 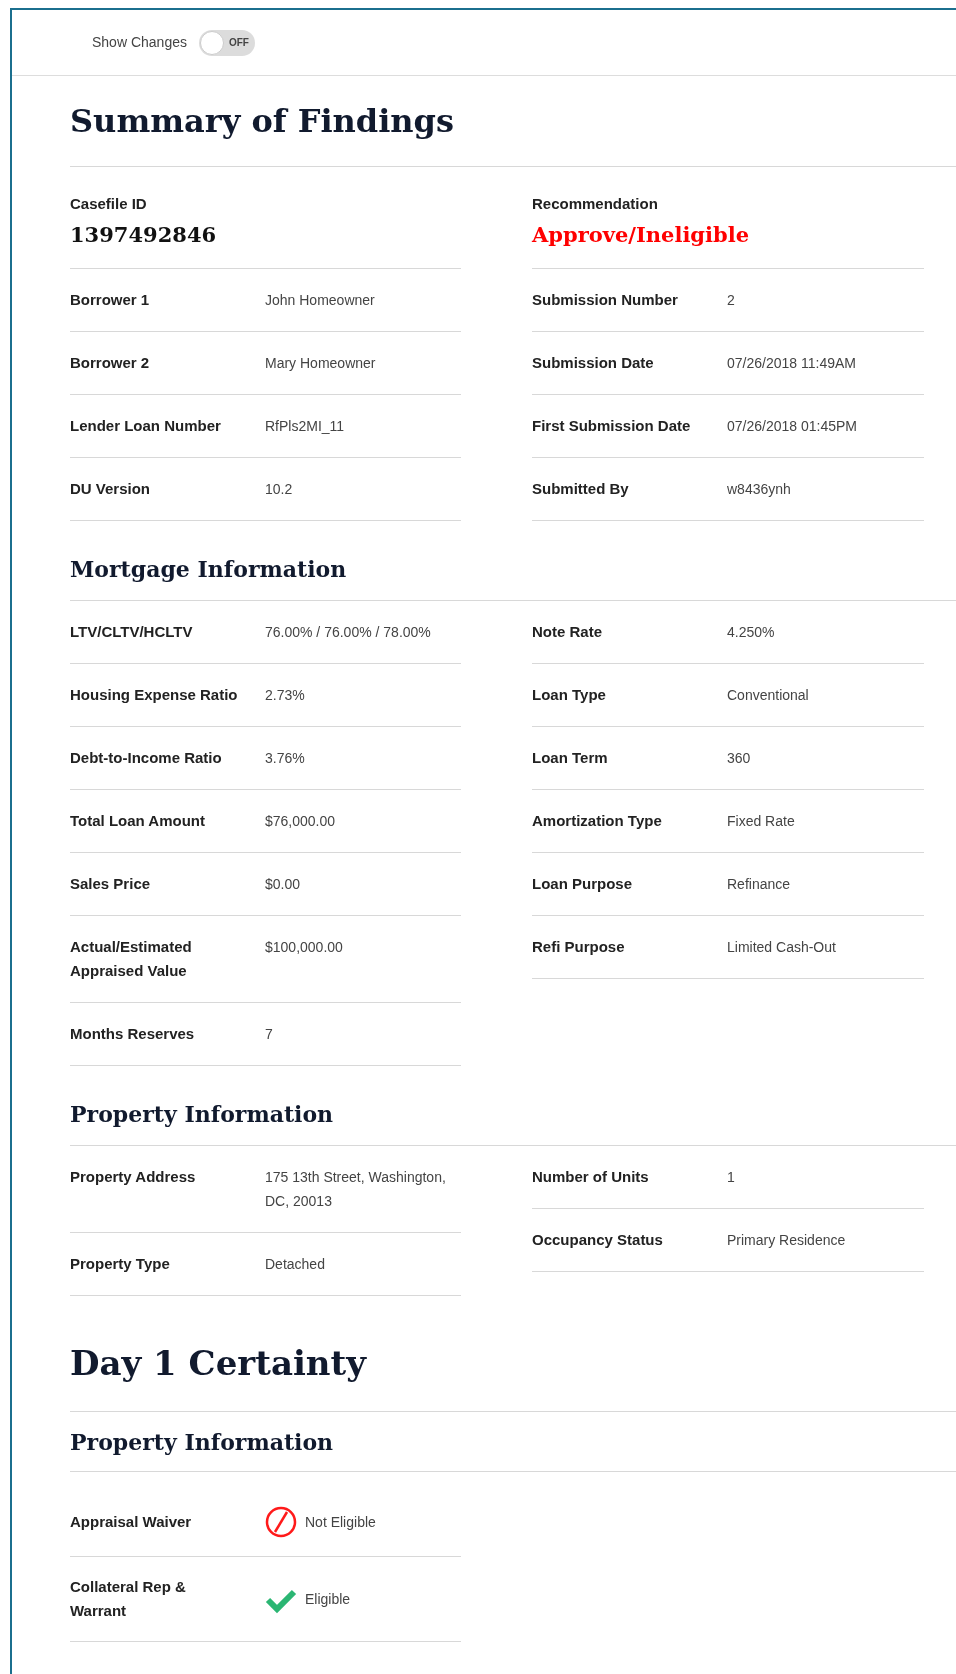 I want to click on field-label: Loan Type, so click(x=569, y=695).